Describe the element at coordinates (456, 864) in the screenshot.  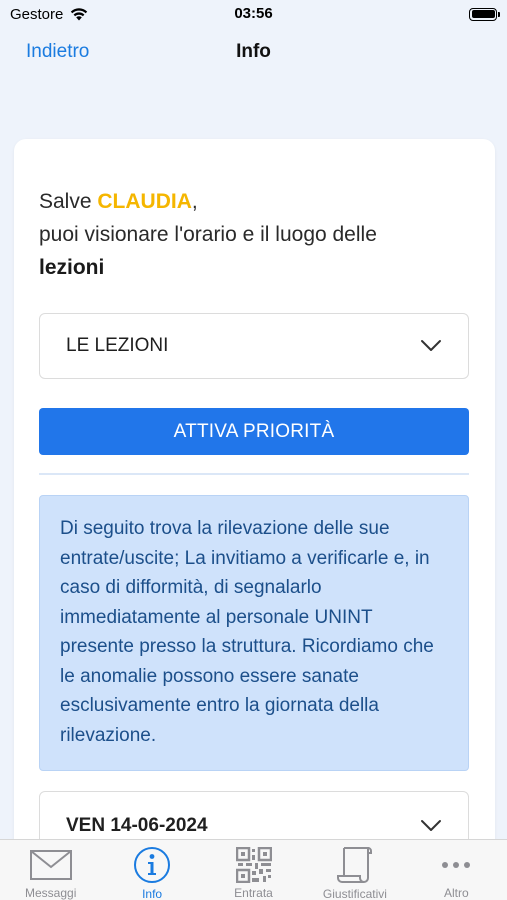
I see `more-icon` at that location.